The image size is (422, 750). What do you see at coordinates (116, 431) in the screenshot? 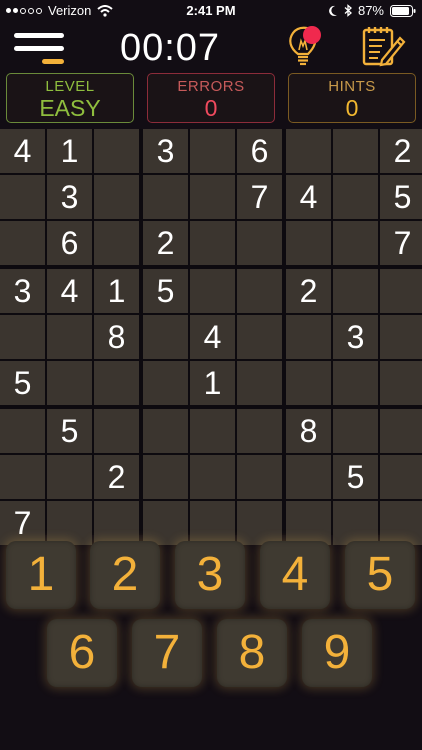
I see `cell-r7c3` at bounding box center [116, 431].